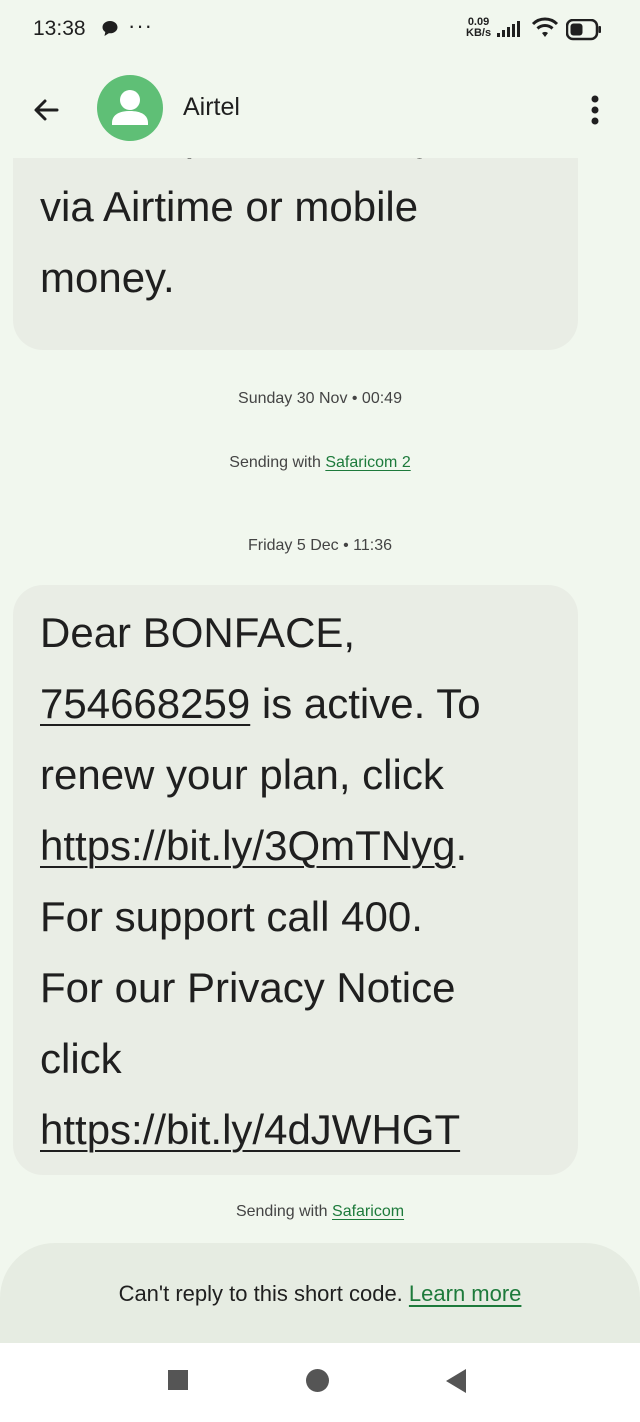  I want to click on message-line: For our Privacy Notice, so click(248, 987).